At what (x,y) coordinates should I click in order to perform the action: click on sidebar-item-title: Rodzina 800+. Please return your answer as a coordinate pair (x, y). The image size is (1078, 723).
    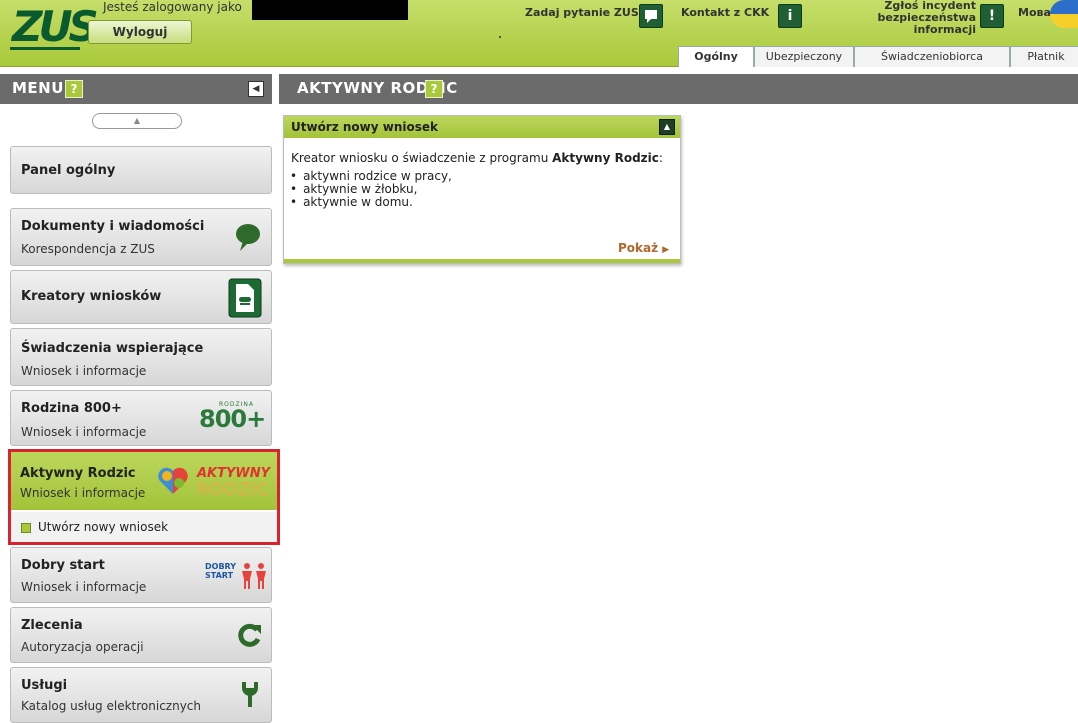
    Looking at the image, I should click on (71, 408).